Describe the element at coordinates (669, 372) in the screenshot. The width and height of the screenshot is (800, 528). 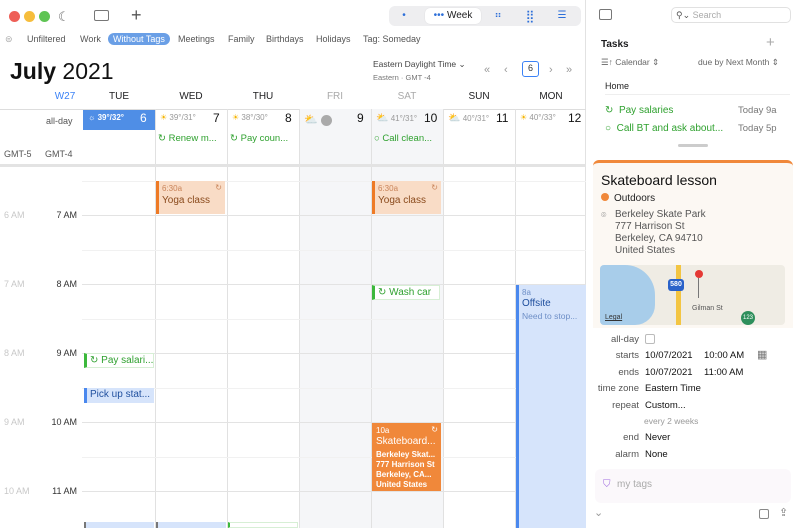
I see `ends-date: 10/07/2021` at that location.